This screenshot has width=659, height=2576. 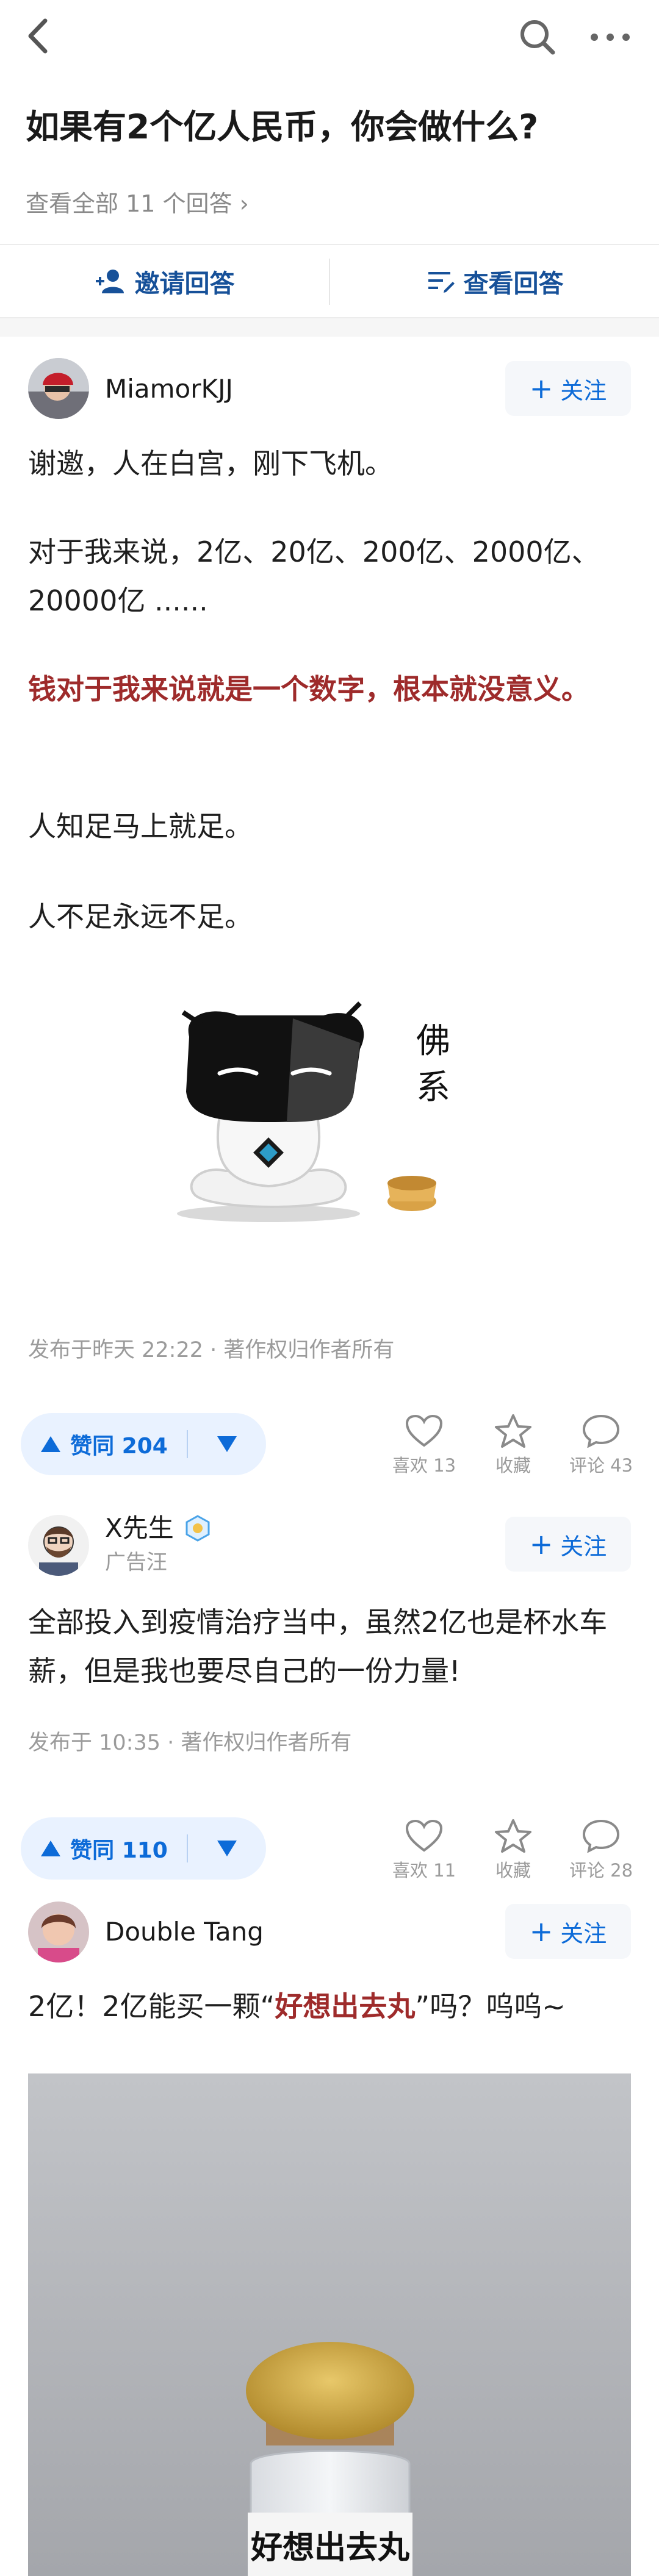 What do you see at coordinates (210, 463) in the screenshot?
I see `answer-paragraph: 谢邀，人在白宫，刚下飞机。` at bounding box center [210, 463].